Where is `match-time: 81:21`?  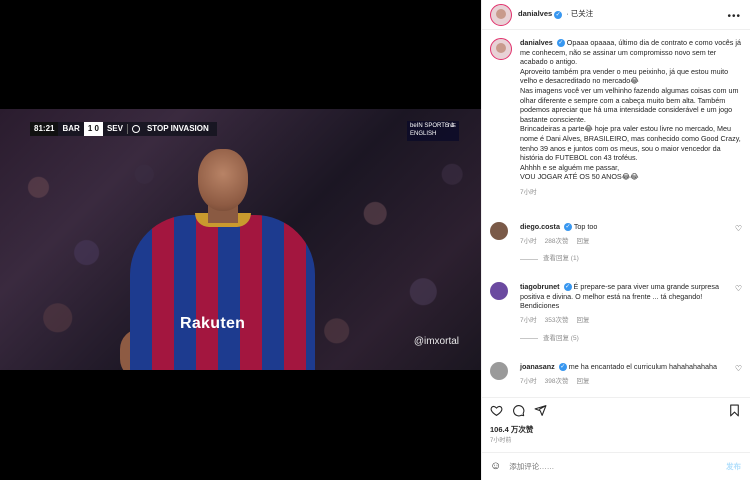 match-time: 81:21 is located at coordinates (44, 129).